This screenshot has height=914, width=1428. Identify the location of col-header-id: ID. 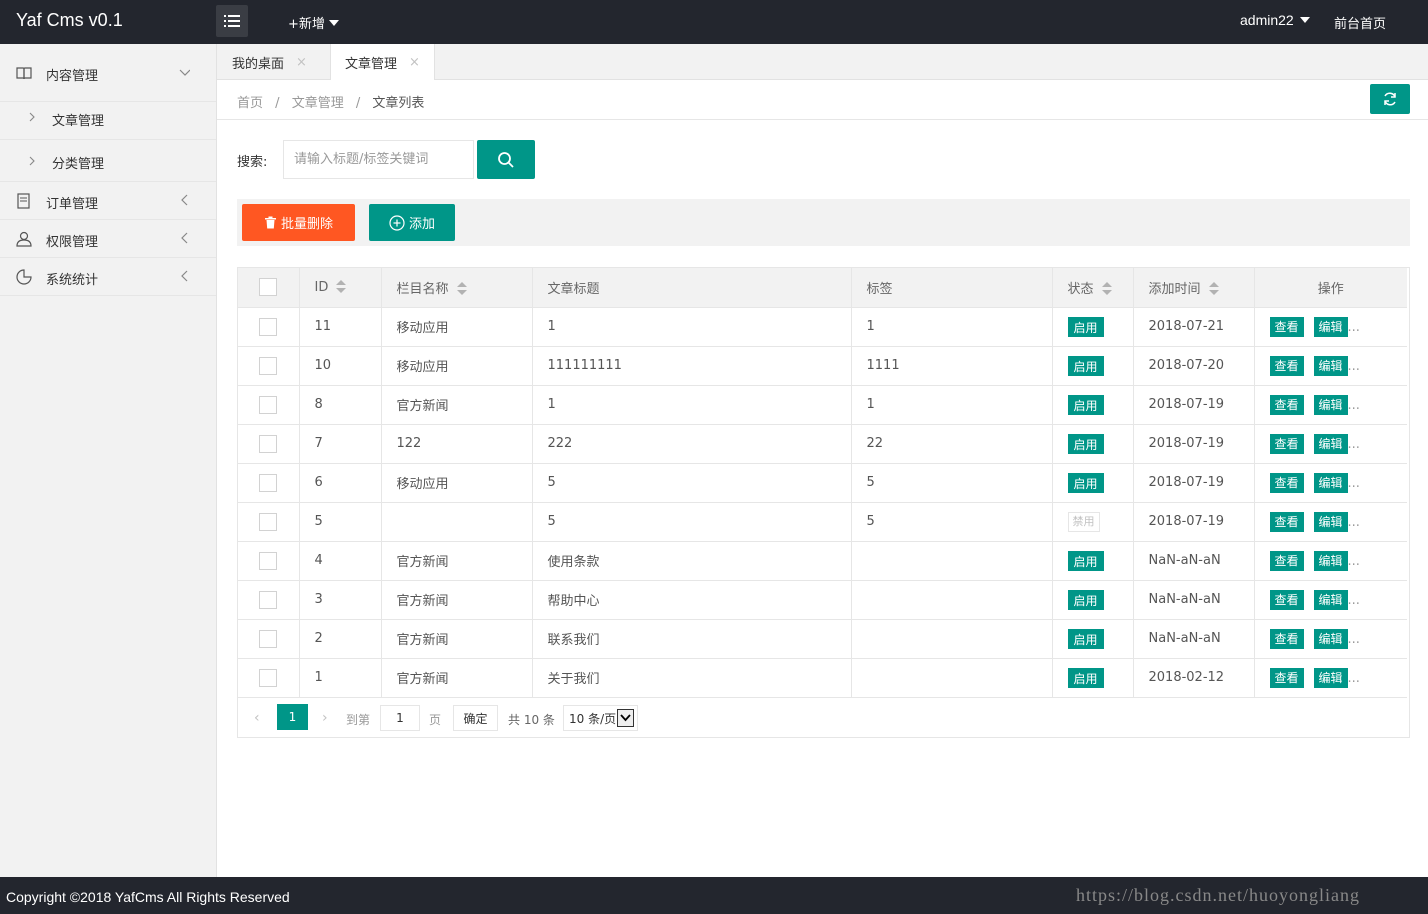
(340, 288).